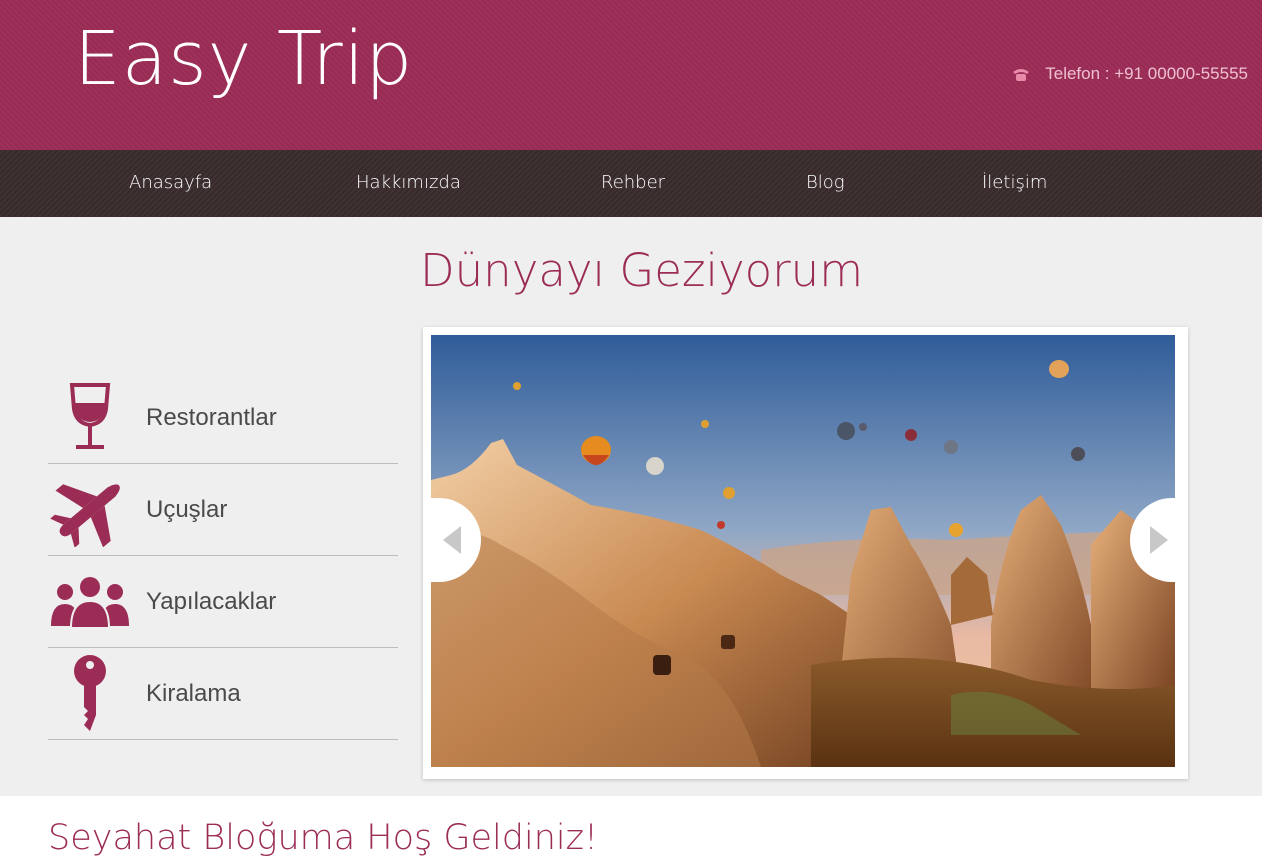  I want to click on page-title: Dünyayı Geziyorum, so click(642, 270).